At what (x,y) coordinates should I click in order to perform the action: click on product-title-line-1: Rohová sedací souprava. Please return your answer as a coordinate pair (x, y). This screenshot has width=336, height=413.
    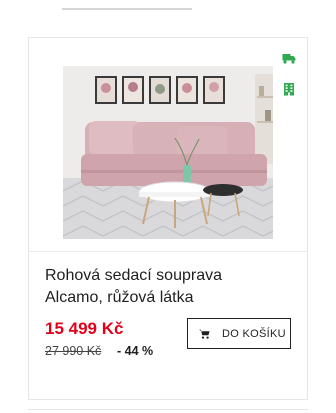
    Looking at the image, I should click on (152, 276).